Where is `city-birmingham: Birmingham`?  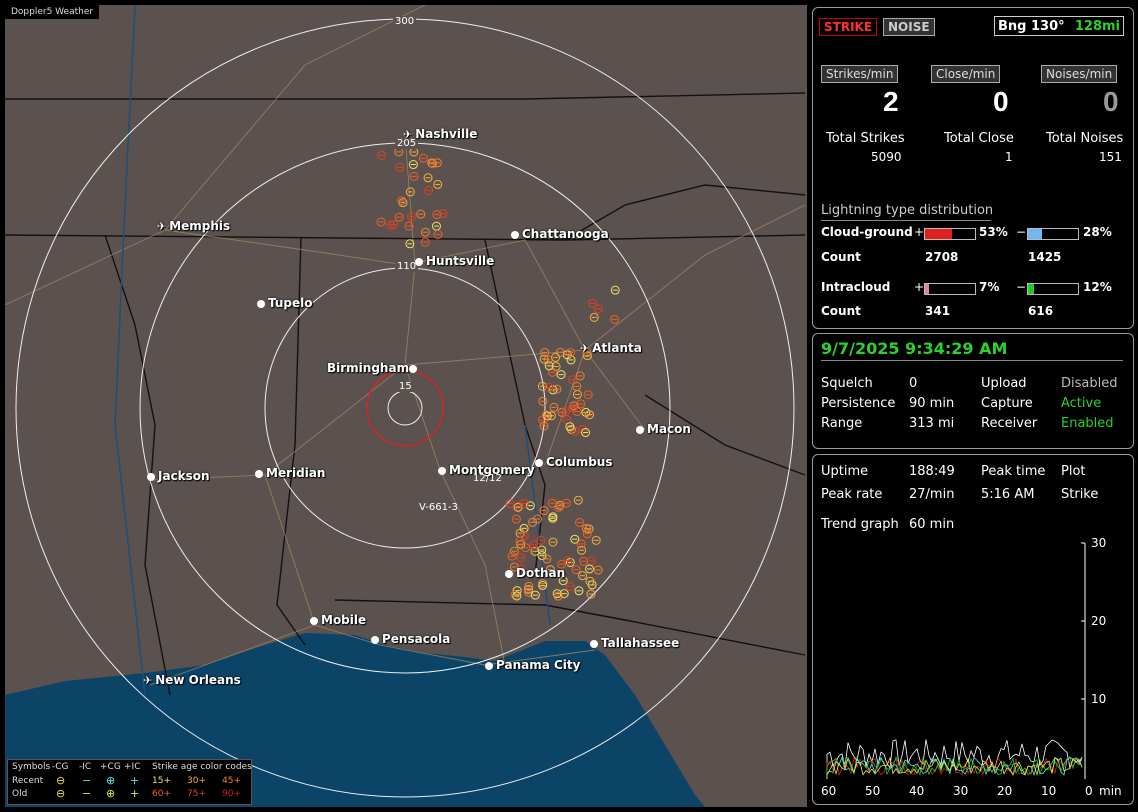
city-birmingham: Birmingham is located at coordinates (373, 368).